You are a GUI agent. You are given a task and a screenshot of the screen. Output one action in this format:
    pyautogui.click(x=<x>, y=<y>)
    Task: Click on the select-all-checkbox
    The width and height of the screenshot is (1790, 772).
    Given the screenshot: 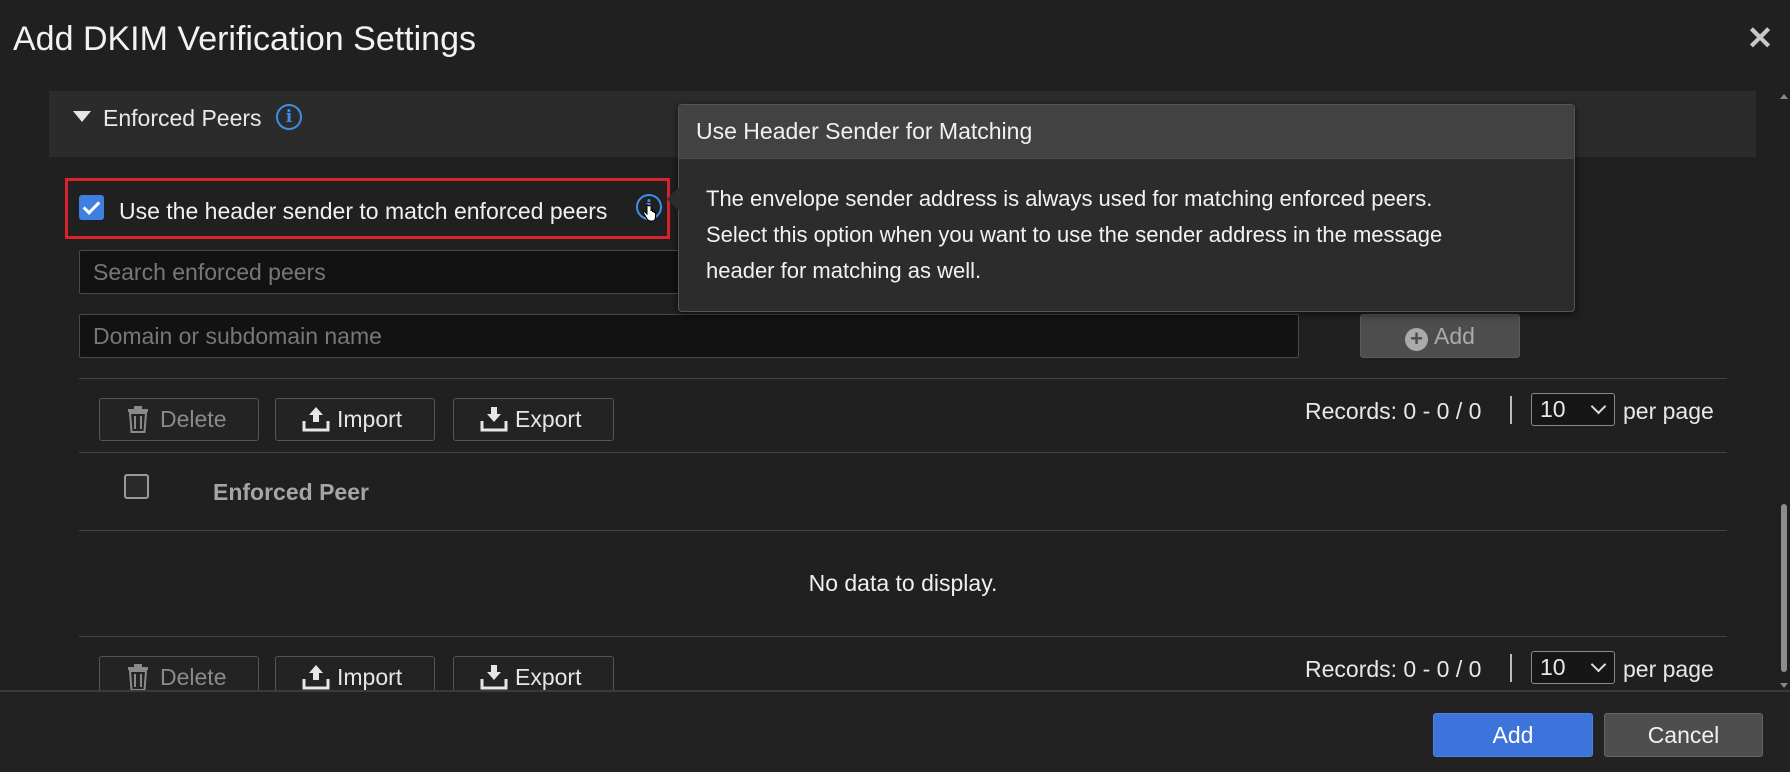 What is the action you would take?
    pyautogui.click(x=136, y=486)
    